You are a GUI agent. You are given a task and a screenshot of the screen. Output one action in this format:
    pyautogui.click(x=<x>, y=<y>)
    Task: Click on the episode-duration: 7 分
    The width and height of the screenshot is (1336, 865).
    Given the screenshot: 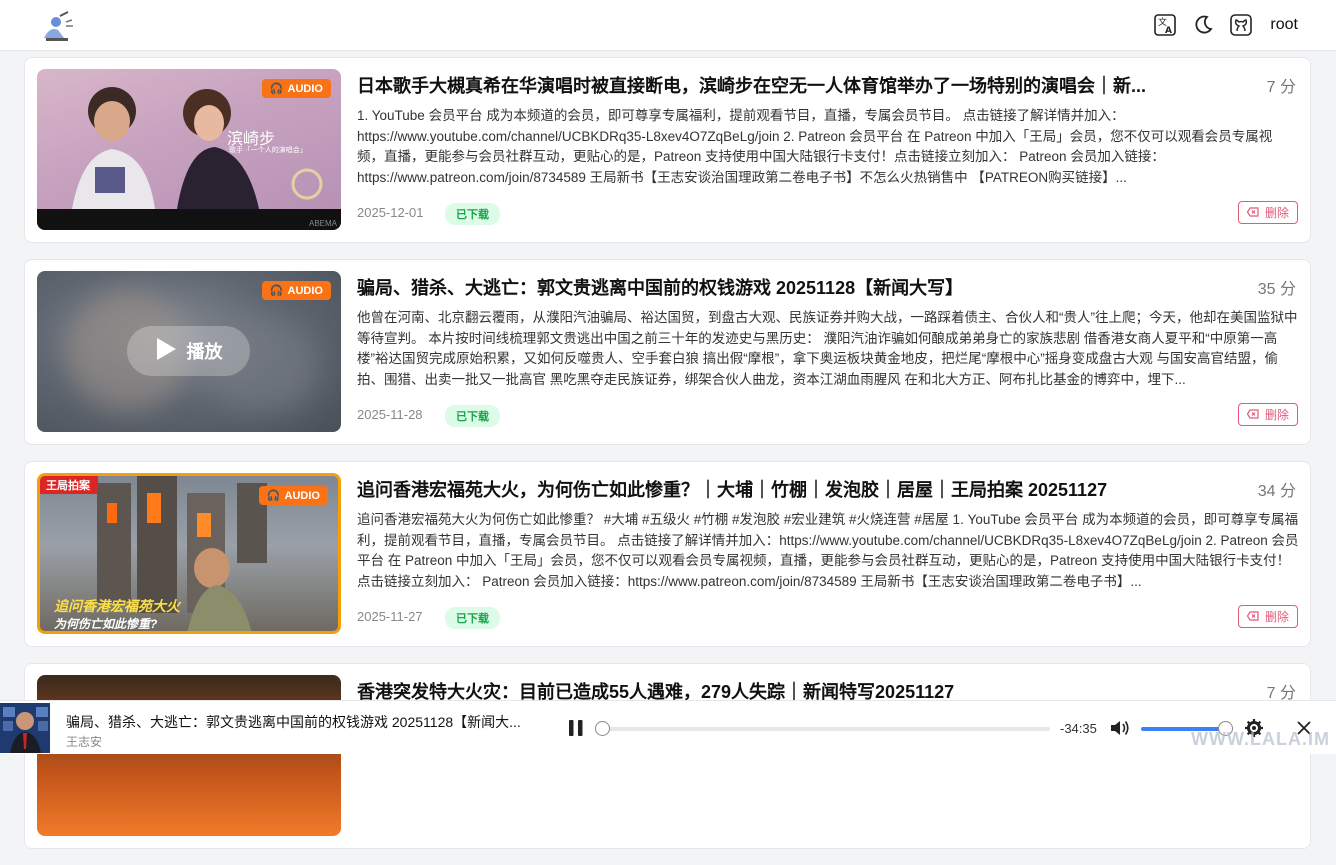 What is the action you would take?
    pyautogui.click(x=1281, y=87)
    